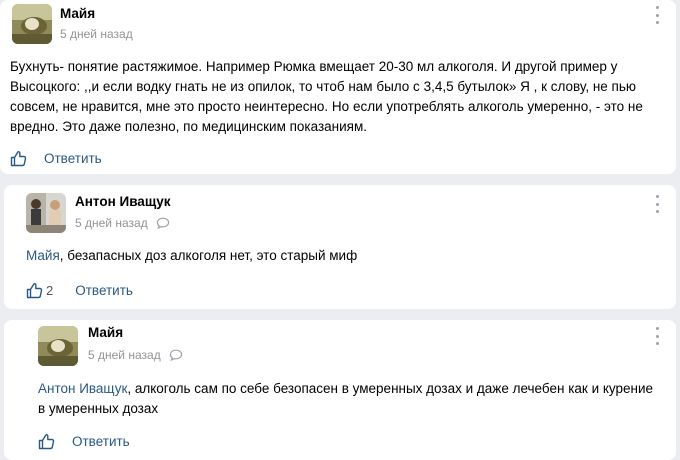 This screenshot has width=680, height=460. I want to click on mention-link: Антон Иващук, so click(82, 388).